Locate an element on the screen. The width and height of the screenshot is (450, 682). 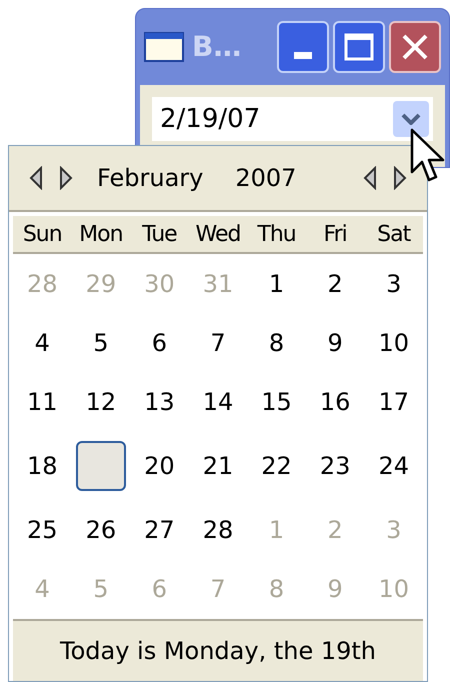
day-cell: 10 is located at coordinates (393, 342).